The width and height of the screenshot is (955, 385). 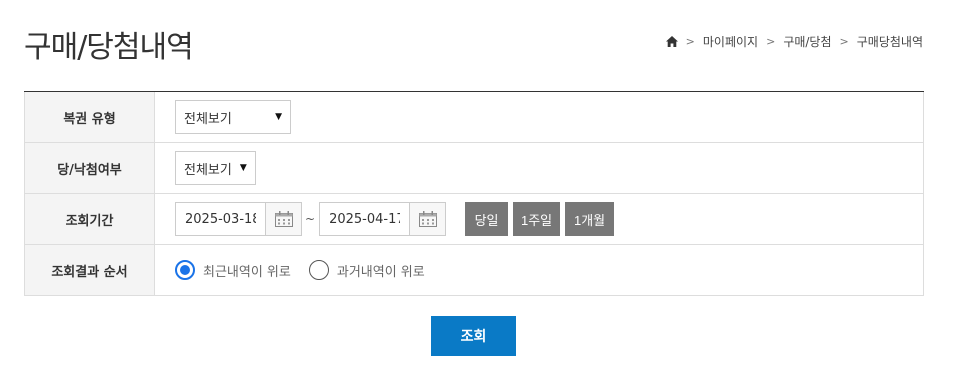 What do you see at coordinates (474, 117) in the screenshot?
I see `row-lottery-type: 복권 유형 전체보기 ▼` at bounding box center [474, 117].